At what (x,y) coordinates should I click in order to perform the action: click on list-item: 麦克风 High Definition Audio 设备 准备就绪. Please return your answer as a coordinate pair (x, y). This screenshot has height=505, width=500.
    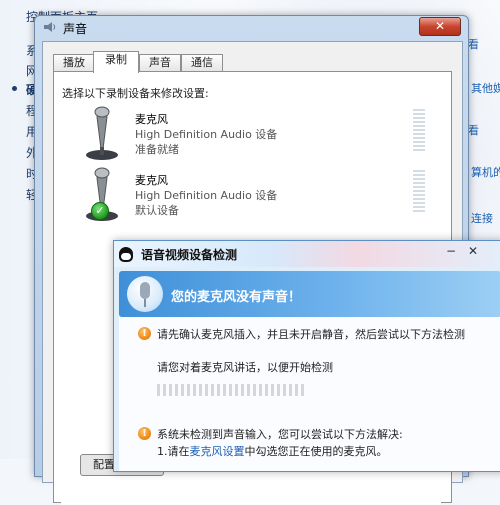
    Looking at the image, I should click on (251, 135).